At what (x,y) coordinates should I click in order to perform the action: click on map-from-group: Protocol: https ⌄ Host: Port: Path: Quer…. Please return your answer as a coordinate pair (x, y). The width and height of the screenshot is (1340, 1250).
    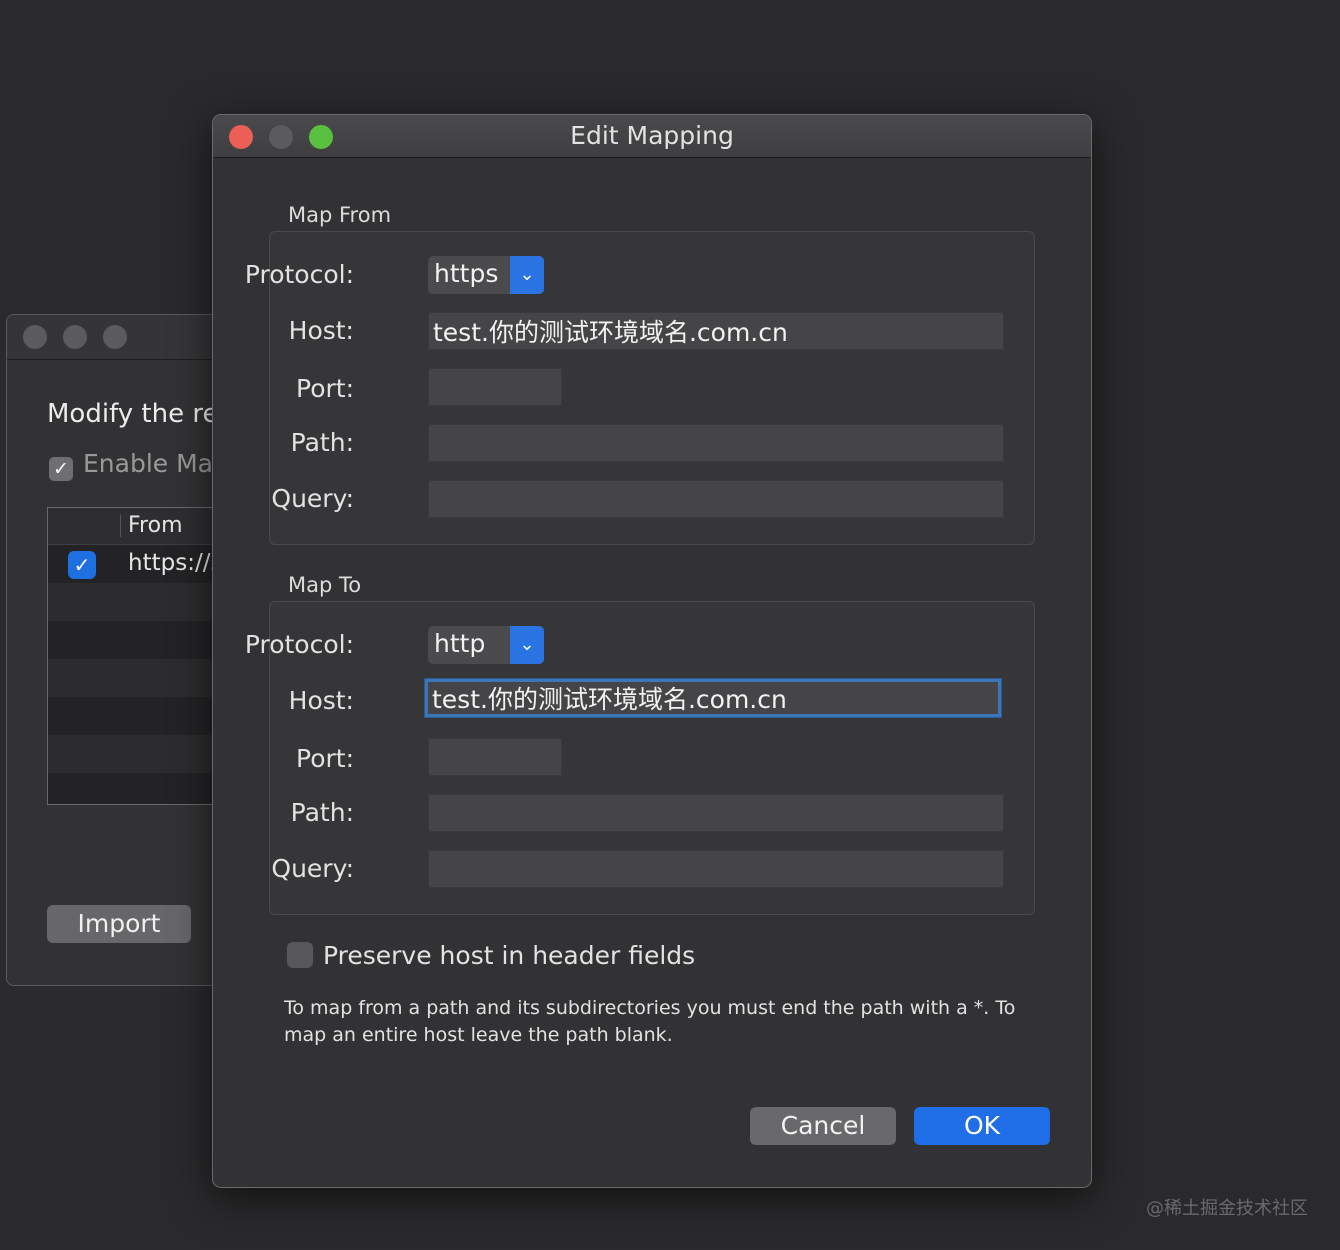
    Looking at the image, I should click on (640, 388).